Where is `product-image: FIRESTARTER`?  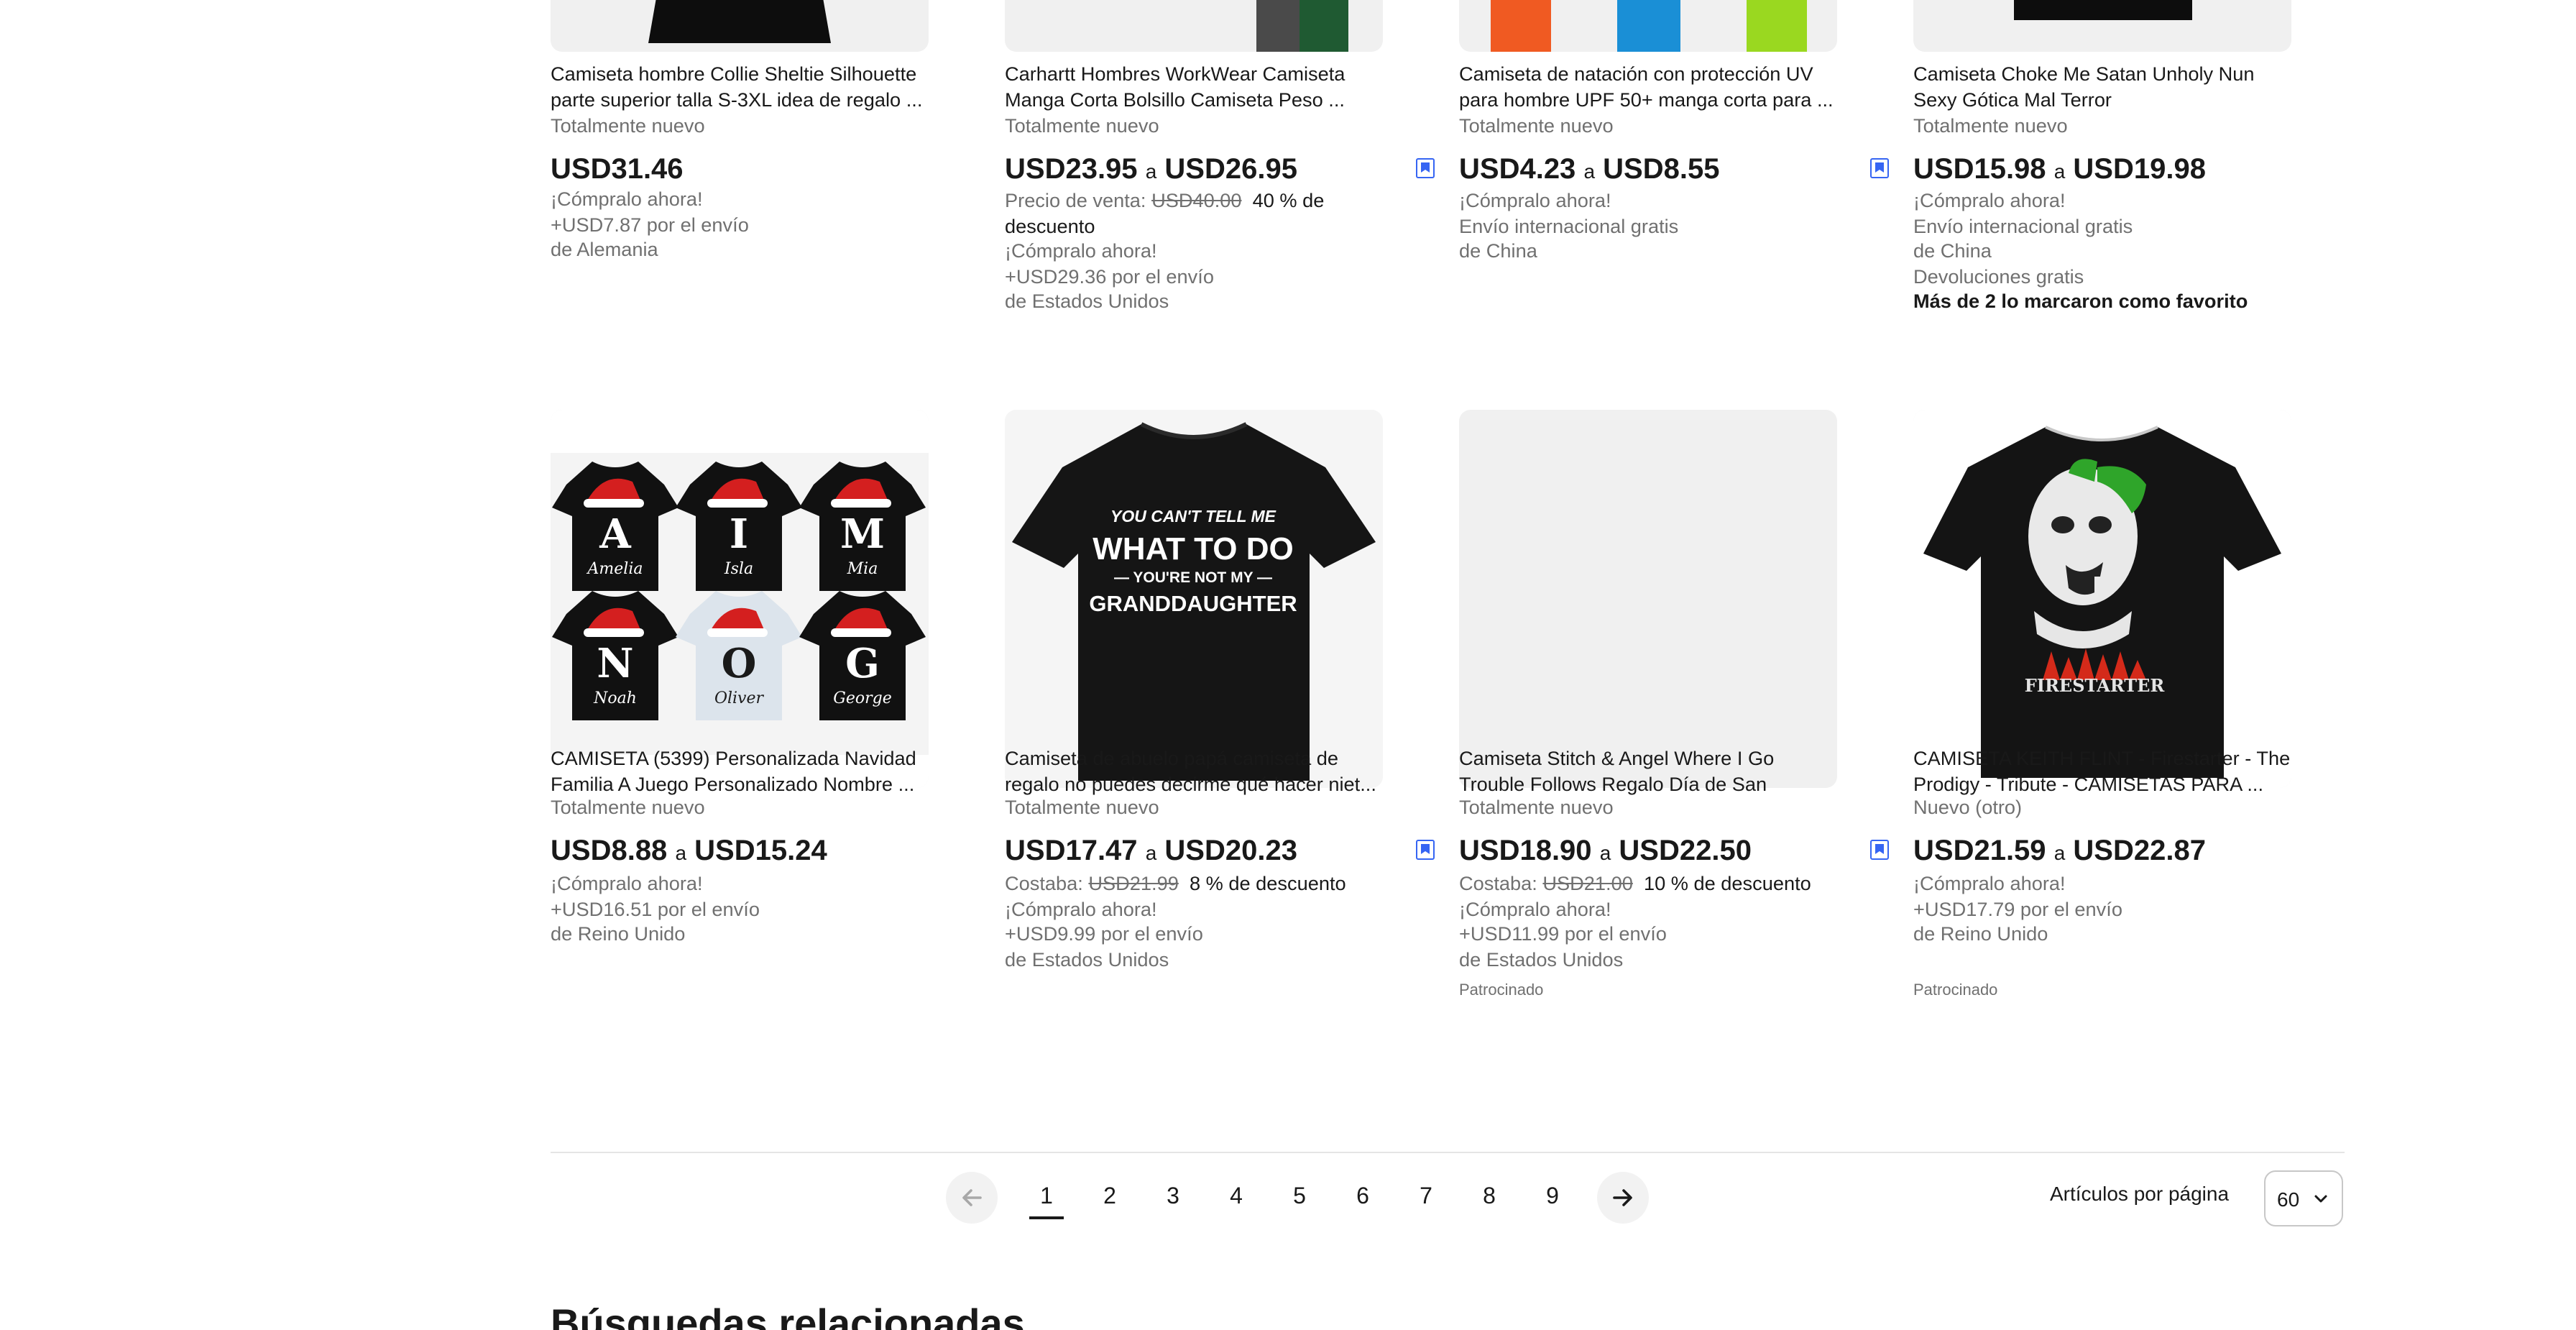 product-image: FIRESTARTER is located at coordinates (2102, 599).